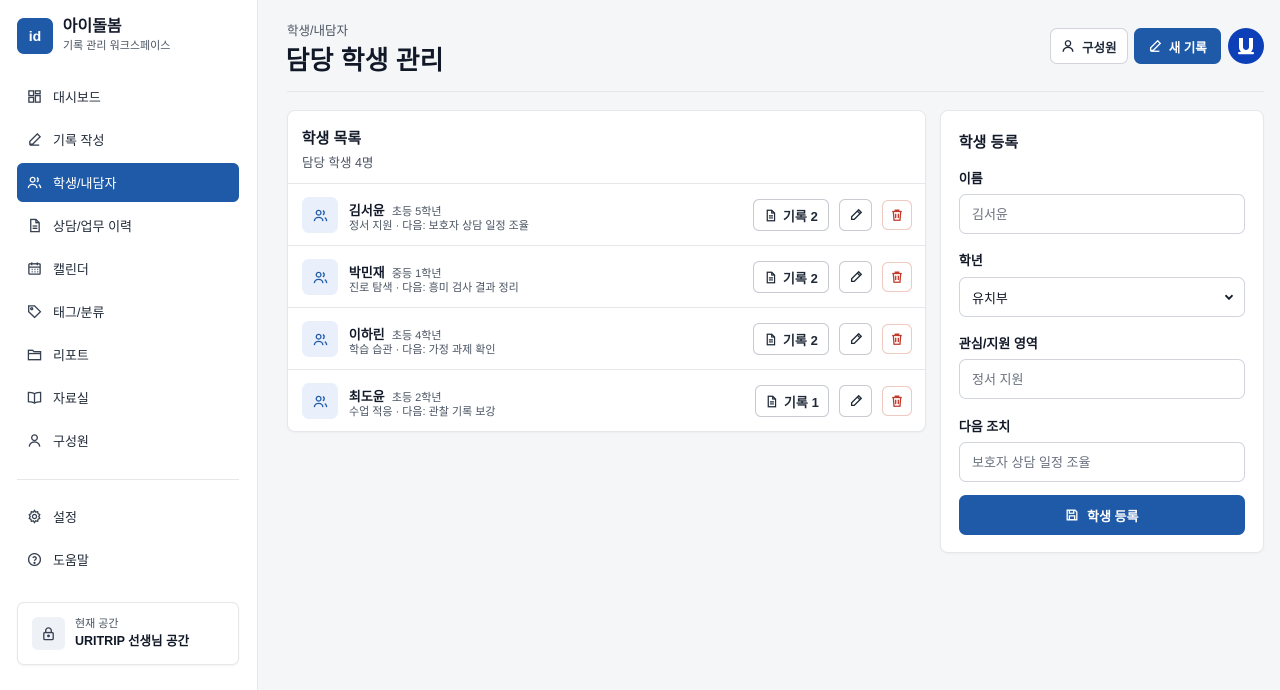 This screenshot has height=690, width=1280. I want to click on form-title: 학생 등록, so click(989, 142).